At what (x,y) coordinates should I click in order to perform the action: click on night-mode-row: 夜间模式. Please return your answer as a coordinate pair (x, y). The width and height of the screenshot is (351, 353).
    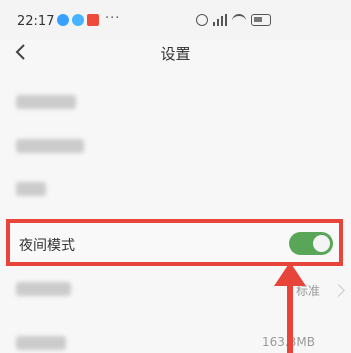
    Looking at the image, I should click on (174, 242).